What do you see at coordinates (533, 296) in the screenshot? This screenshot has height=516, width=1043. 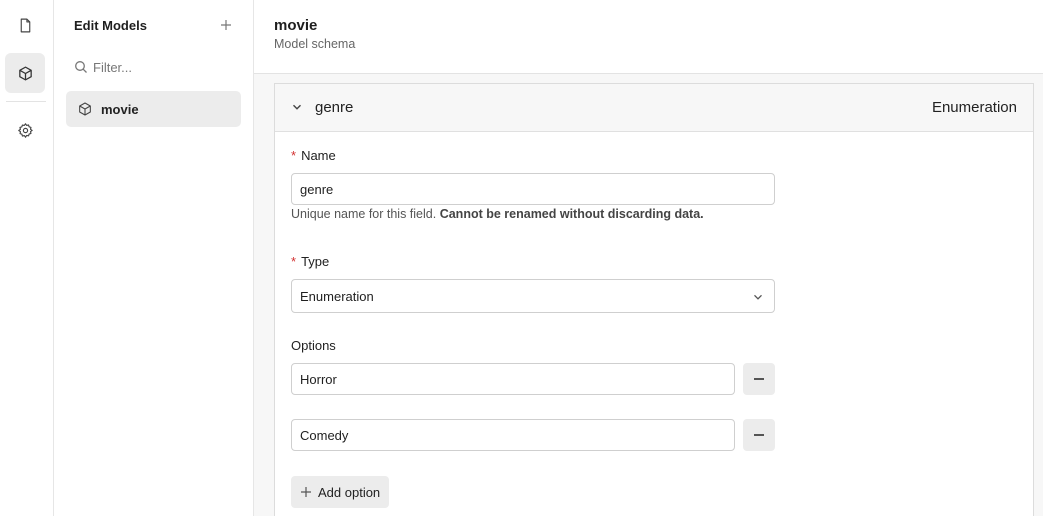 I see `type-select: Enumeration` at bounding box center [533, 296].